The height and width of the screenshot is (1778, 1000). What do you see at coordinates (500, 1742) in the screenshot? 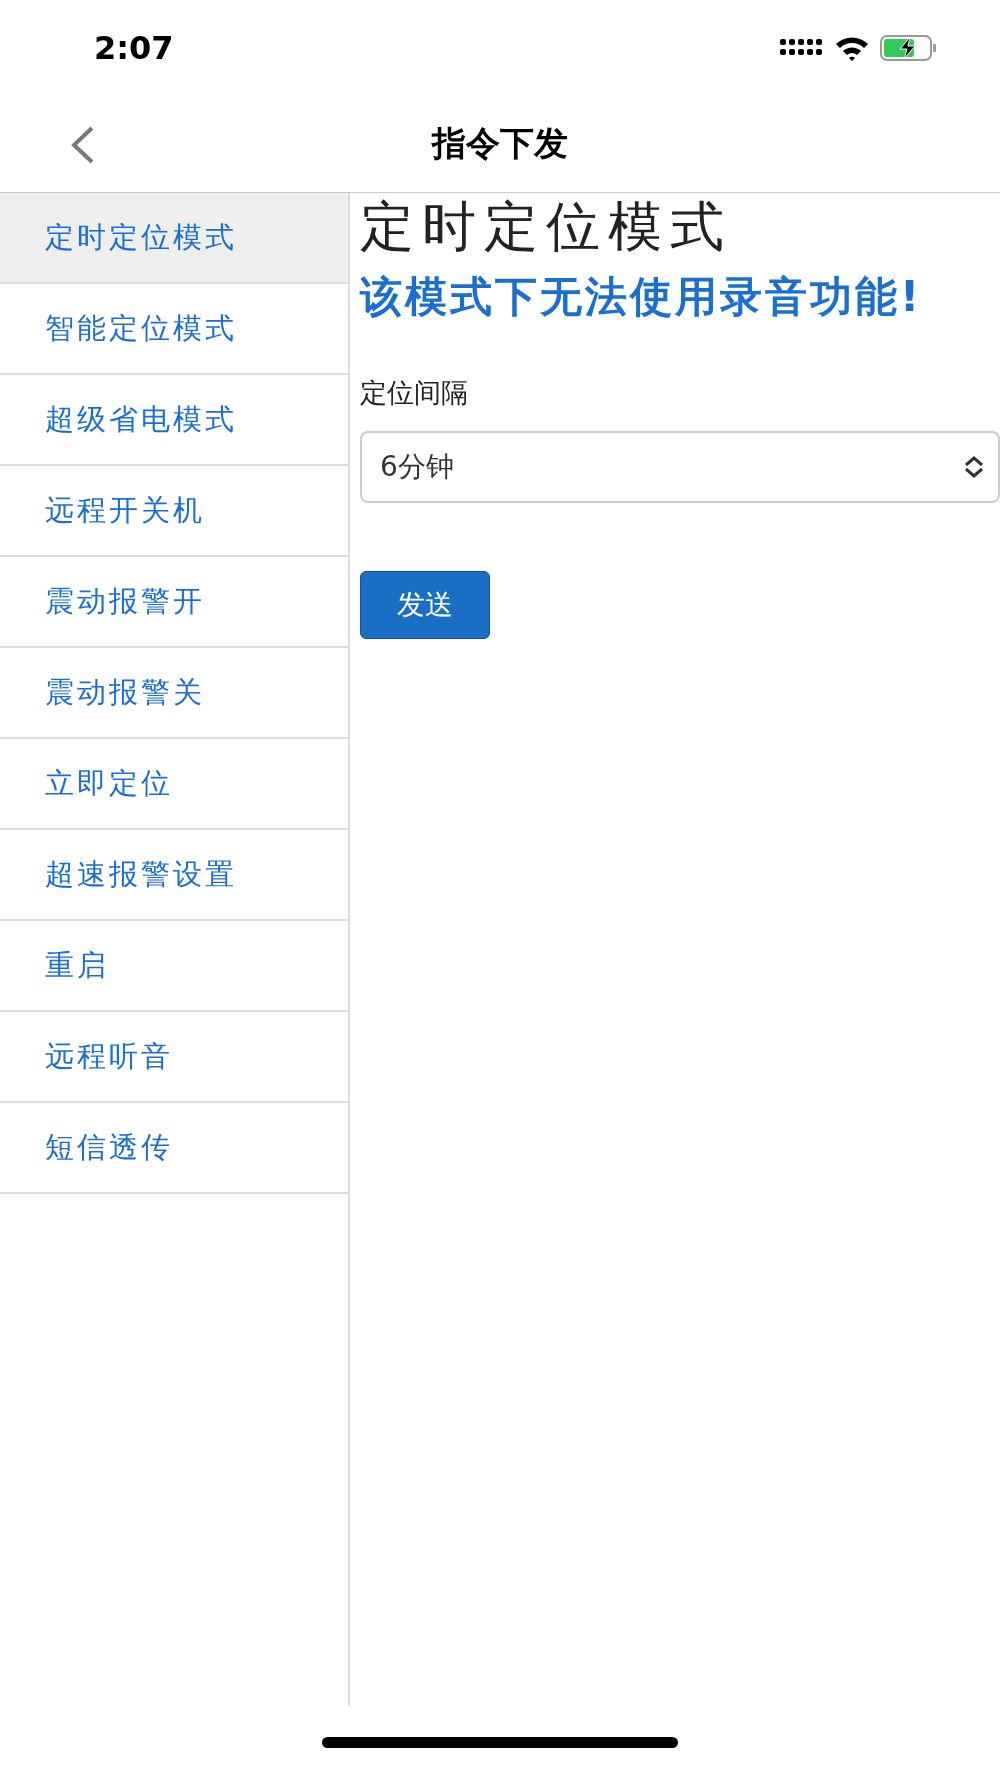
I see `home-indicator` at bounding box center [500, 1742].